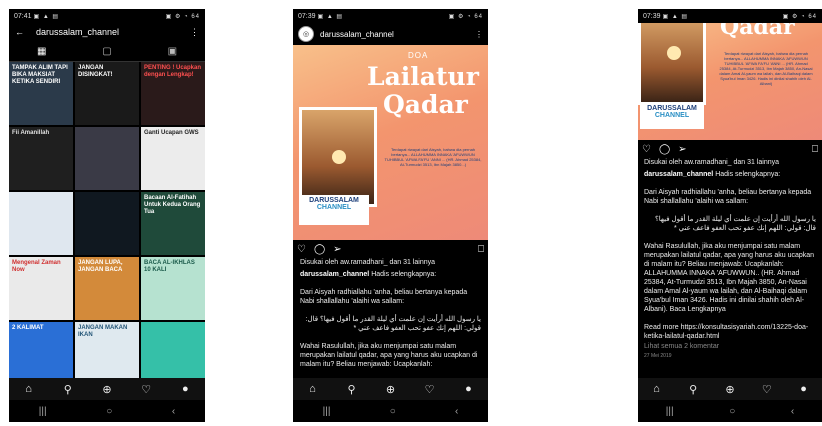  Describe the element at coordinates (423, 76) in the screenshot. I see `title-line-1: Lailatur` at that location.